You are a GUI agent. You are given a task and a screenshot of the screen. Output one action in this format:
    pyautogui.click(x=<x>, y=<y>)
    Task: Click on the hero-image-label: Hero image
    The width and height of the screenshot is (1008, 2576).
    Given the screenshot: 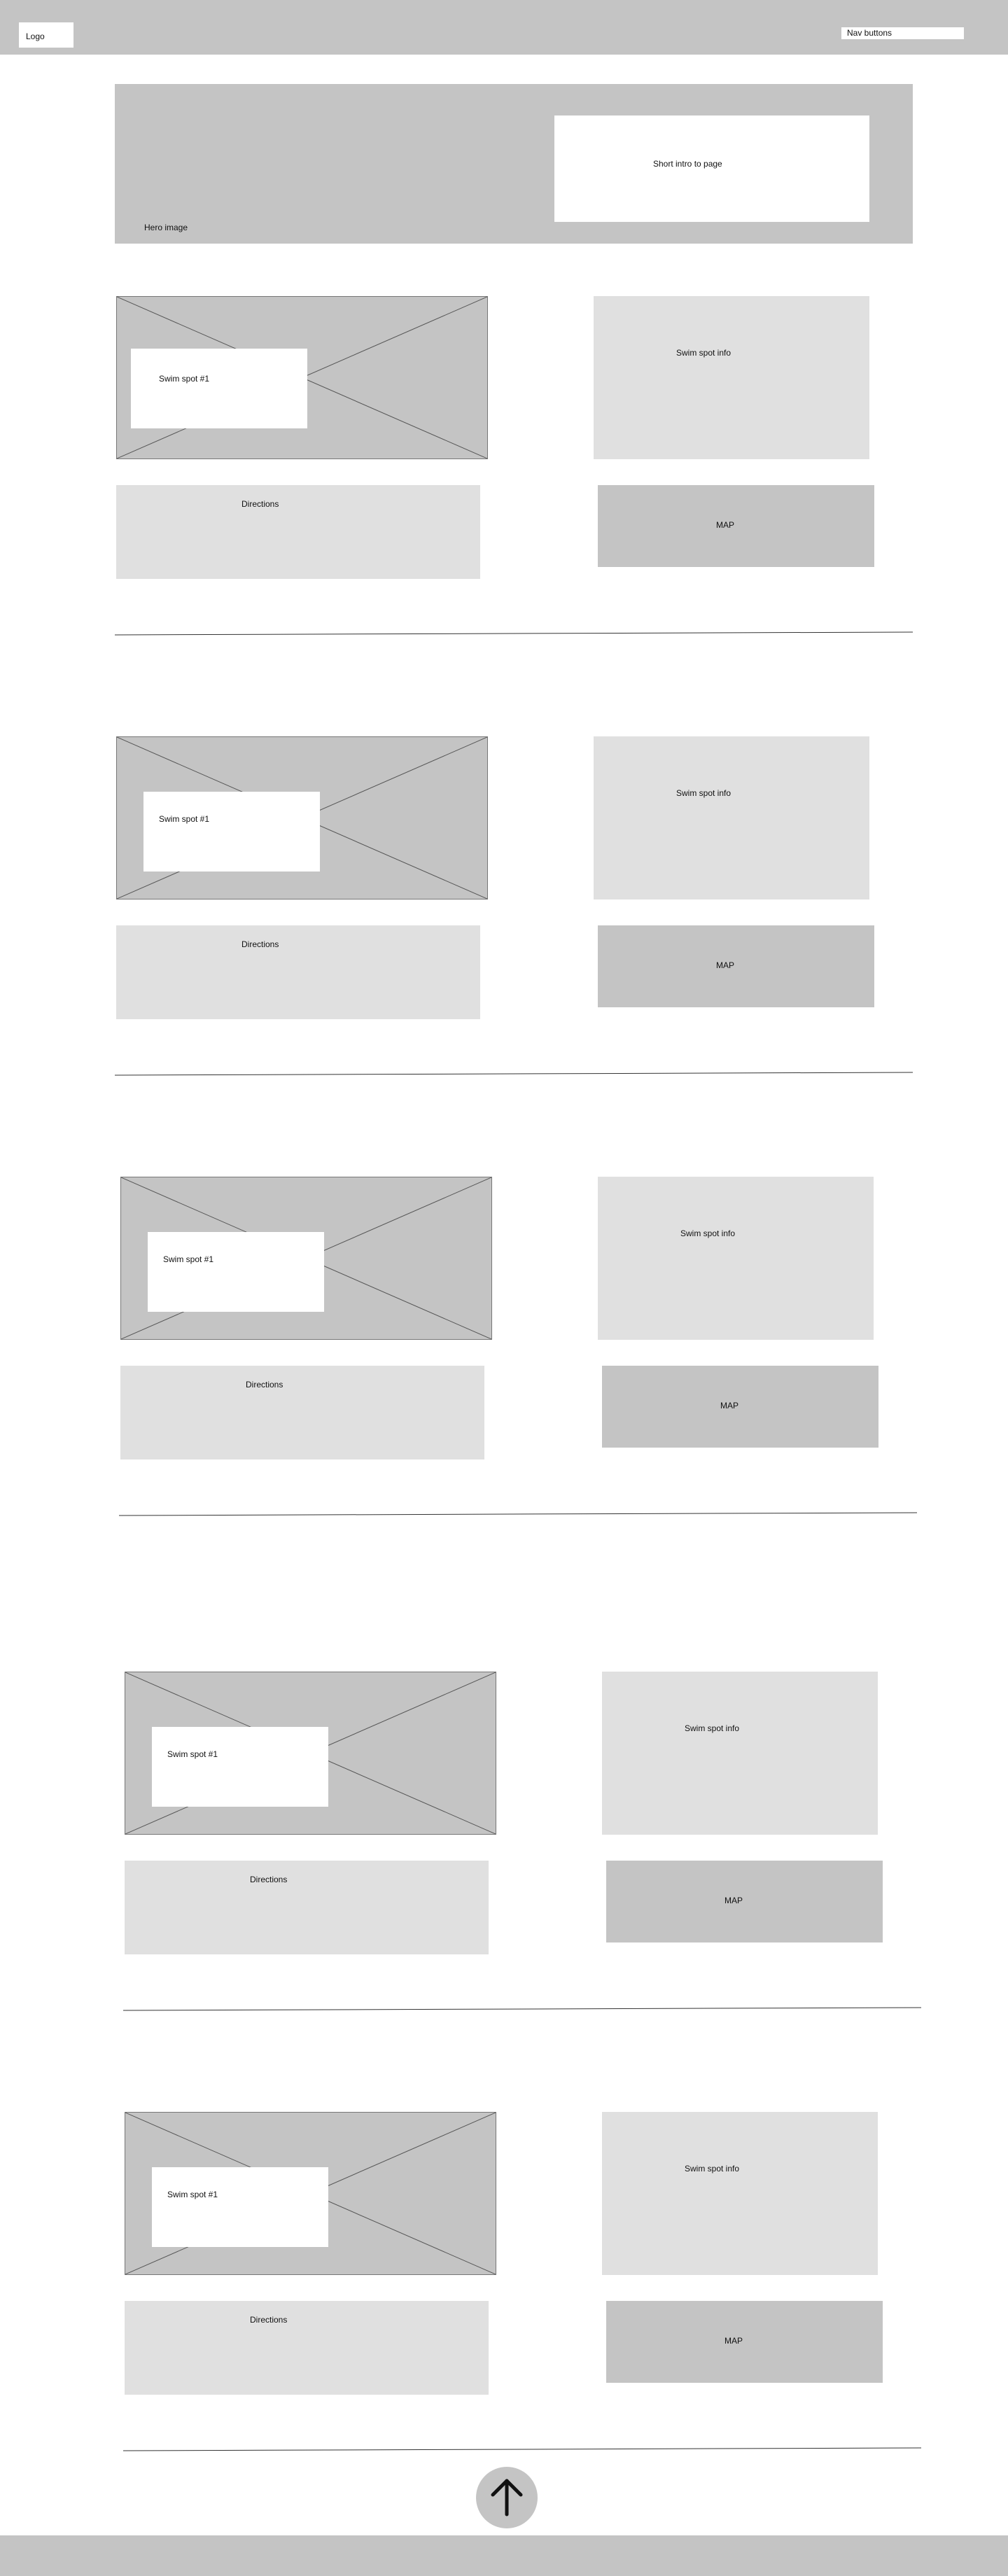 What is the action you would take?
    pyautogui.click(x=166, y=227)
    